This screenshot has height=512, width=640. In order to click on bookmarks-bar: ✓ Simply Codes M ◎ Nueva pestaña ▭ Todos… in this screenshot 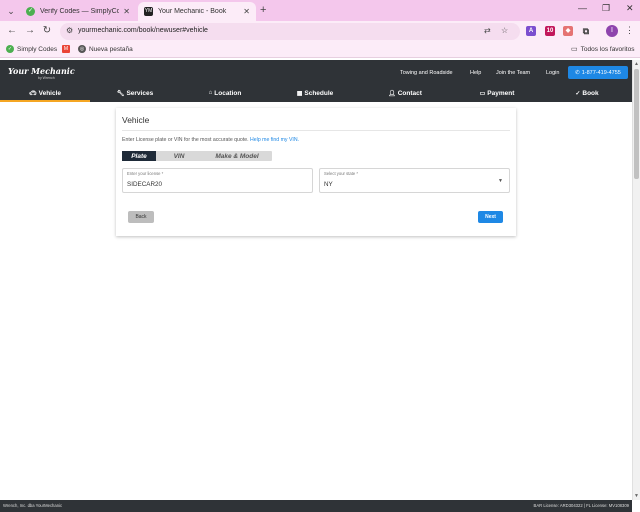, I will do `click(320, 50)`.